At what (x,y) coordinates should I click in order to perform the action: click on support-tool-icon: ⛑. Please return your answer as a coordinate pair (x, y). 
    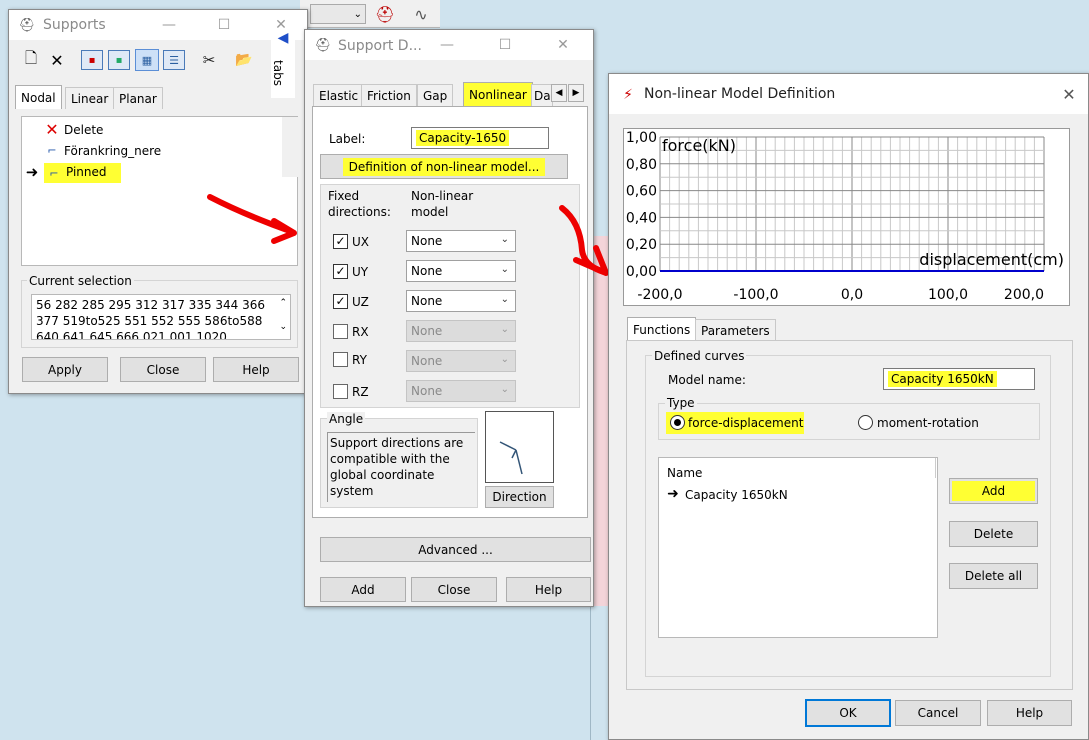
    Looking at the image, I should click on (385, 14).